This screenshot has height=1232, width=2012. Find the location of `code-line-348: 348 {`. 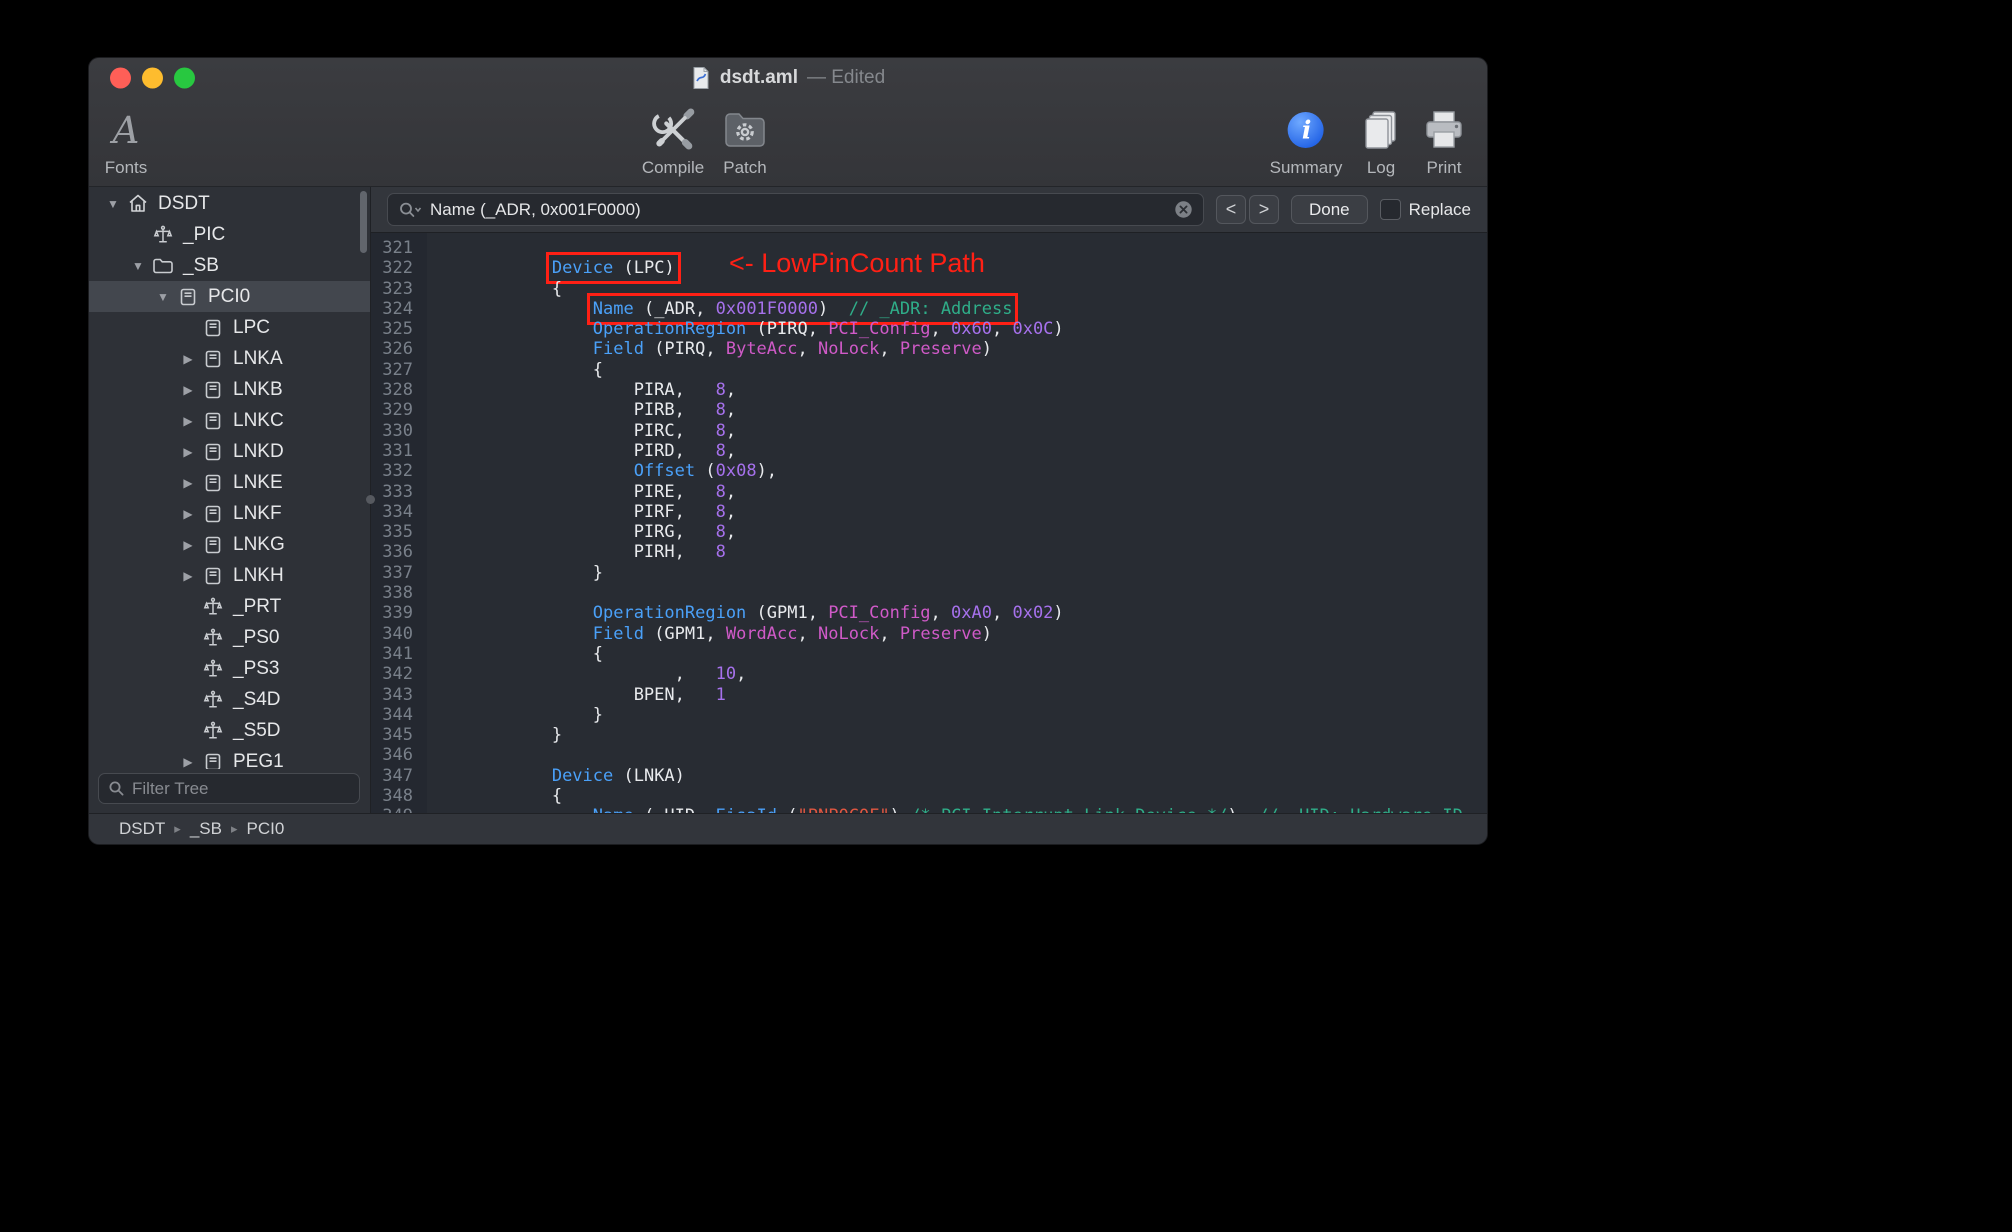

code-line-348: 348 { is located at coordinates (929, 796).